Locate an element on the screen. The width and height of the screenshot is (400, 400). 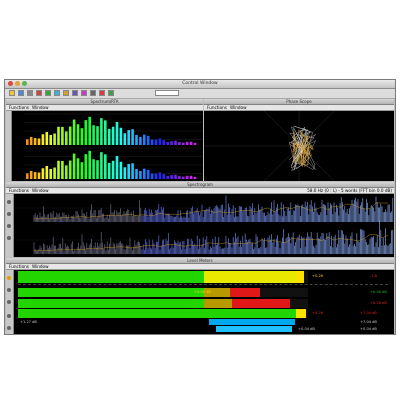
open-icon is located at coordinates (12, 93).